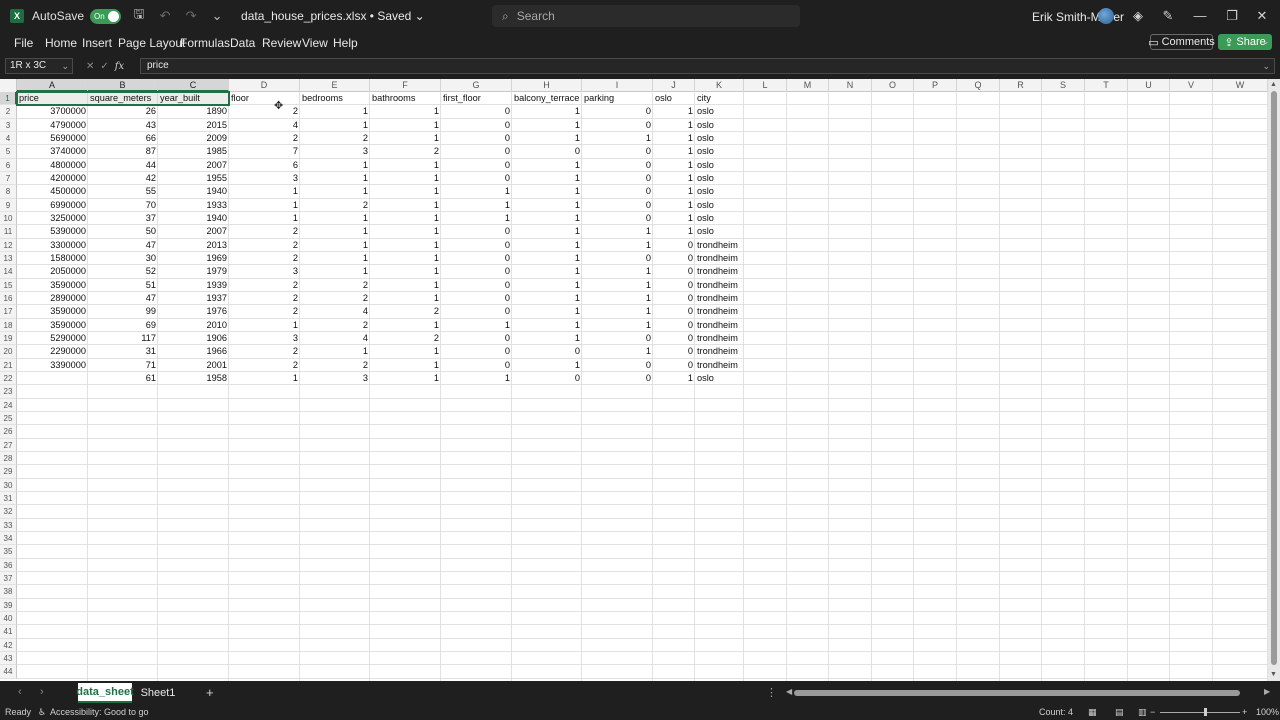  Describe the element at coordinates (52, 165) in the screenshot. I see `table-cell: 4800000` at that location.